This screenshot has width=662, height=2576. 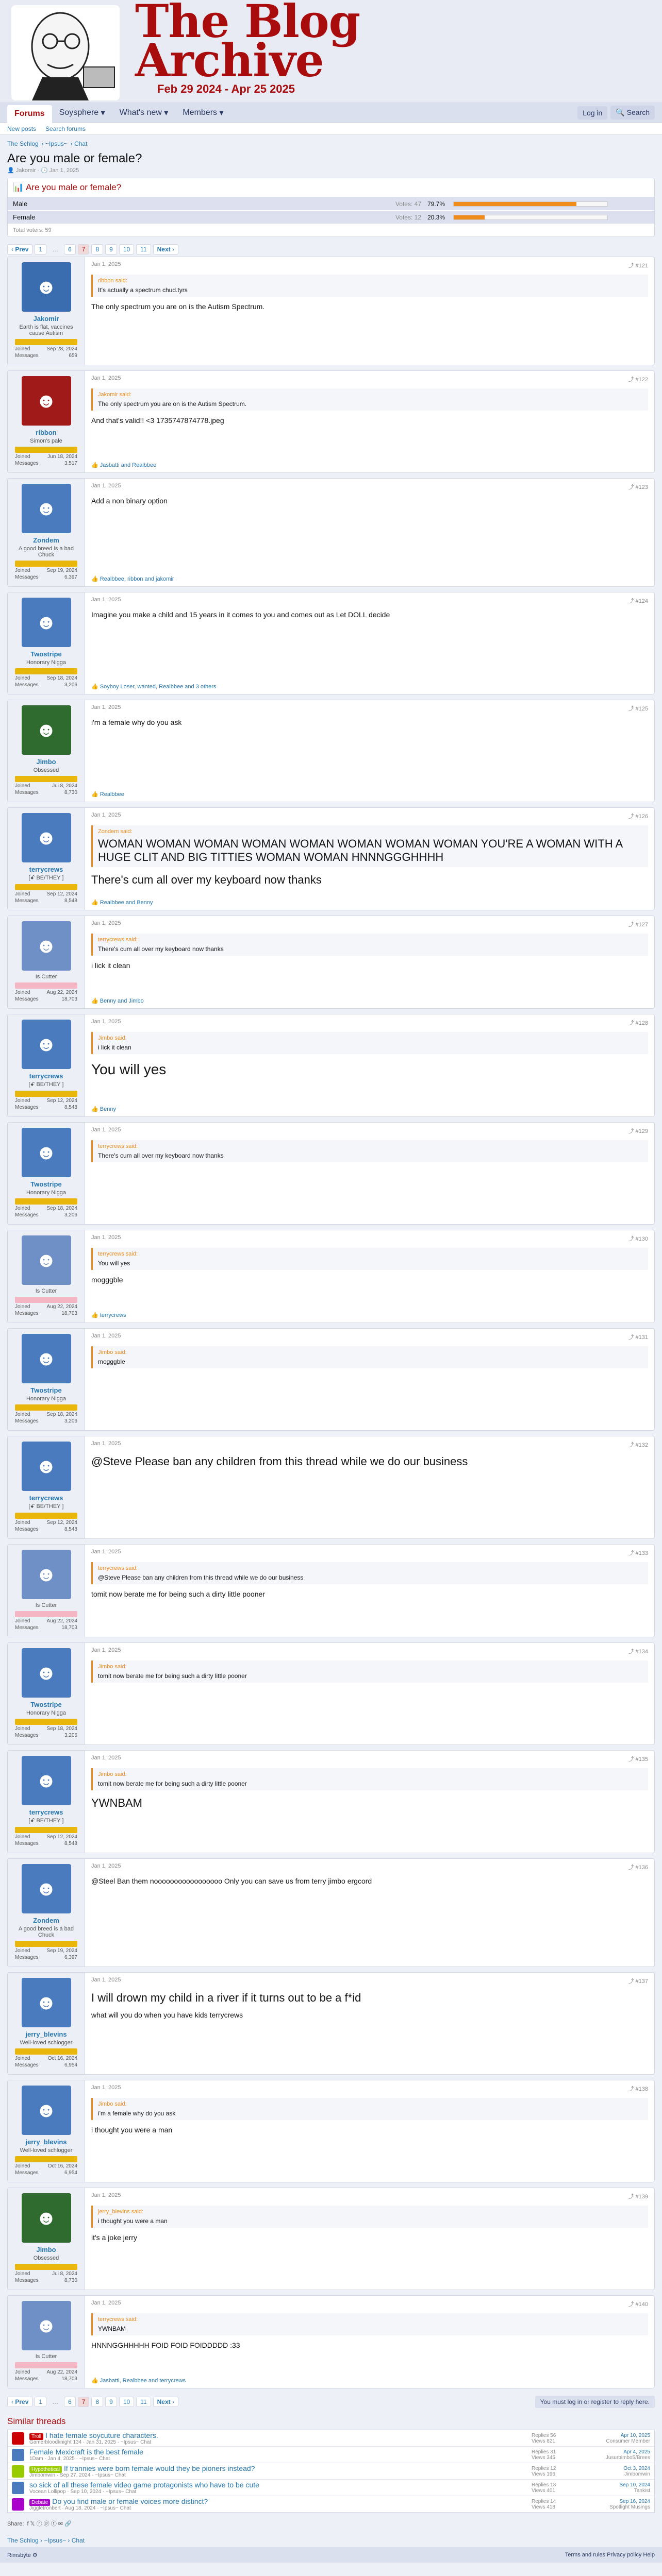 What do you see at coordinates (70, 249) in the screenshot?
I see `page-link: 6` at bounding box center [70, 249].